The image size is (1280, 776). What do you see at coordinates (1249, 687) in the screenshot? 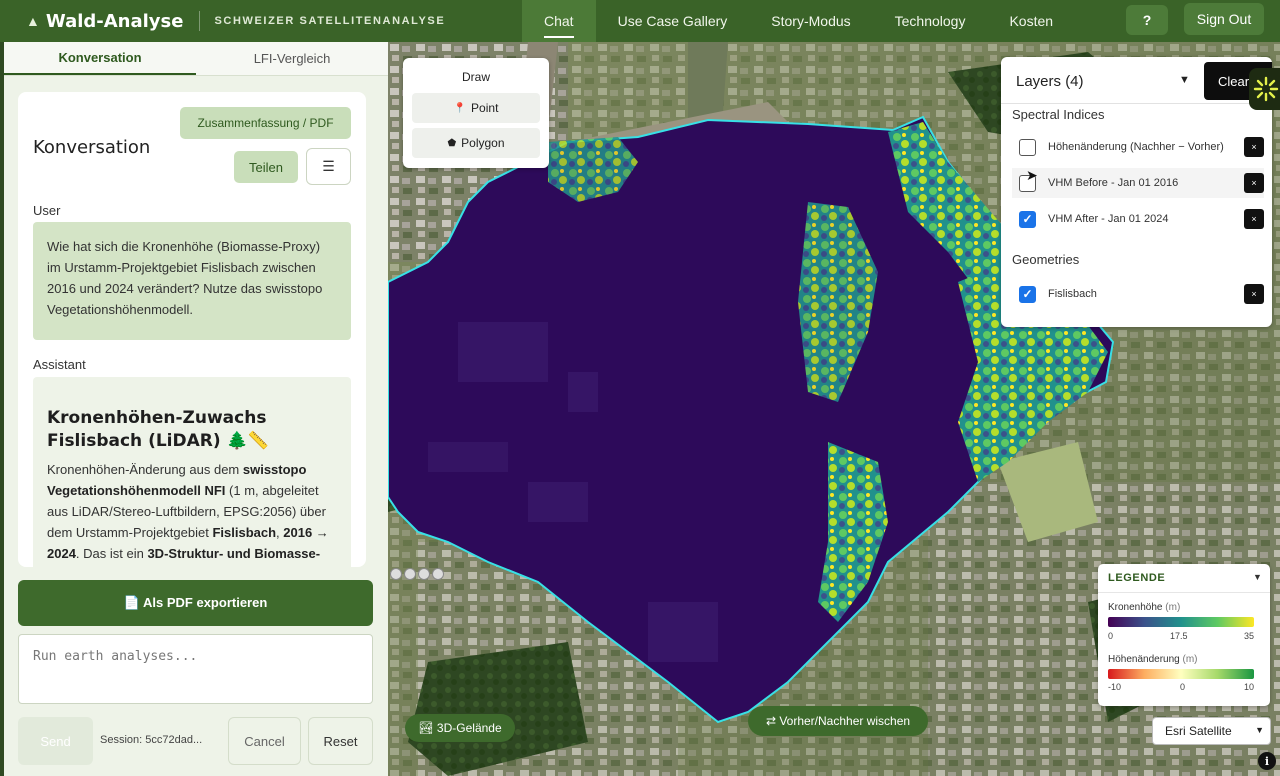
I see `change-tick-max: 10` at bounding box center [1249, 687].